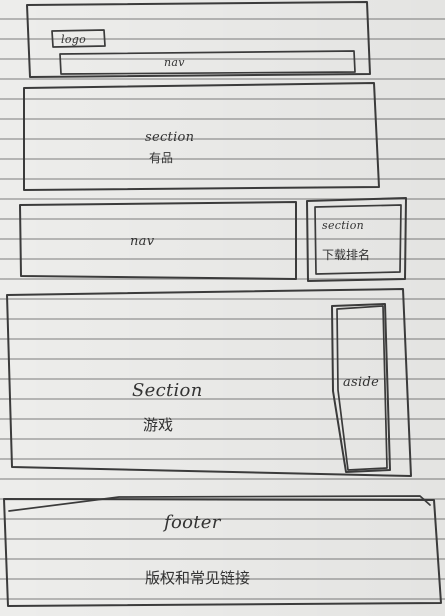 This screenshot has height=616, width=445. Describe the element at coordinates (192, 522) in the screenshot. I see `footer-title: footer` at that location.